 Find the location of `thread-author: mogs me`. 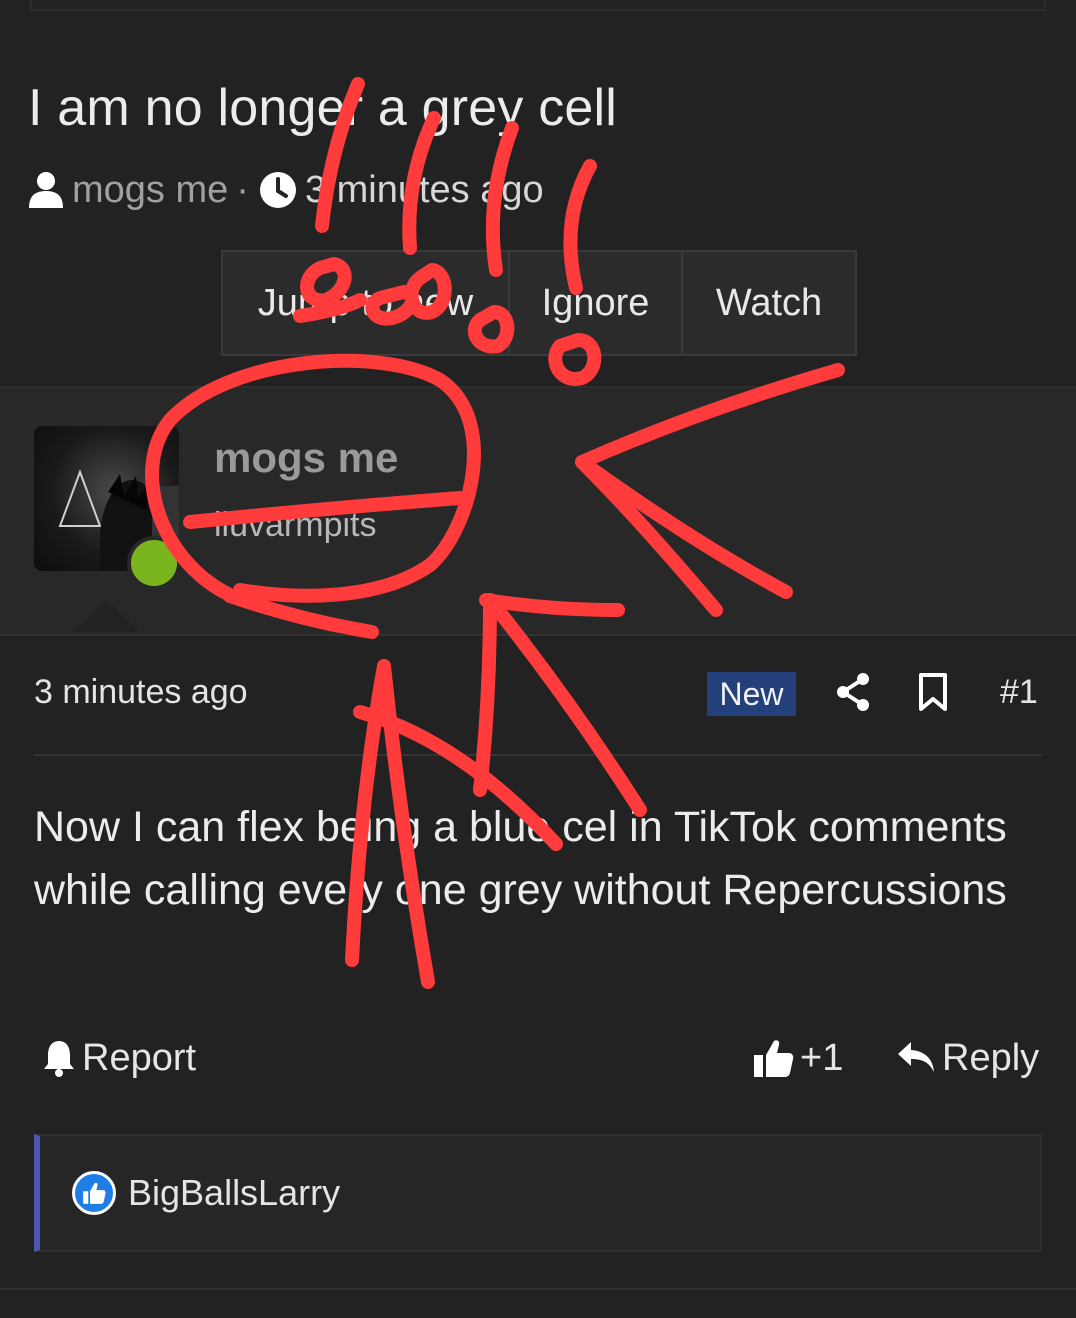

thread-author: mogs me is located at coordinates (150, 190).